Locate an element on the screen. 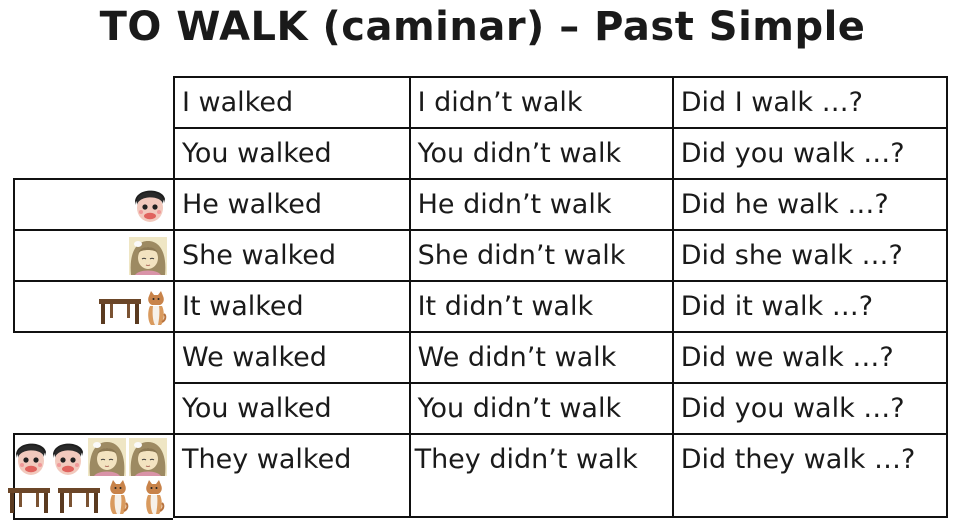 The width and height of the screenshot is (965, 530). question-cell: Did she walk …? is located at coordinates (810, 255).